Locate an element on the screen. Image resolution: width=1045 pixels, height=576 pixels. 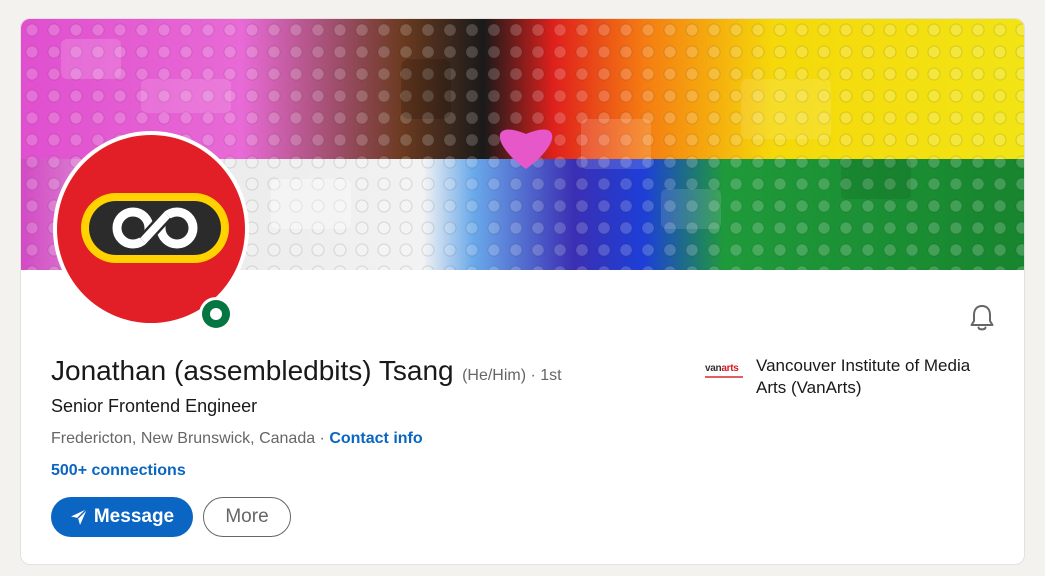
send-icon is located at coordinates (79, 517).